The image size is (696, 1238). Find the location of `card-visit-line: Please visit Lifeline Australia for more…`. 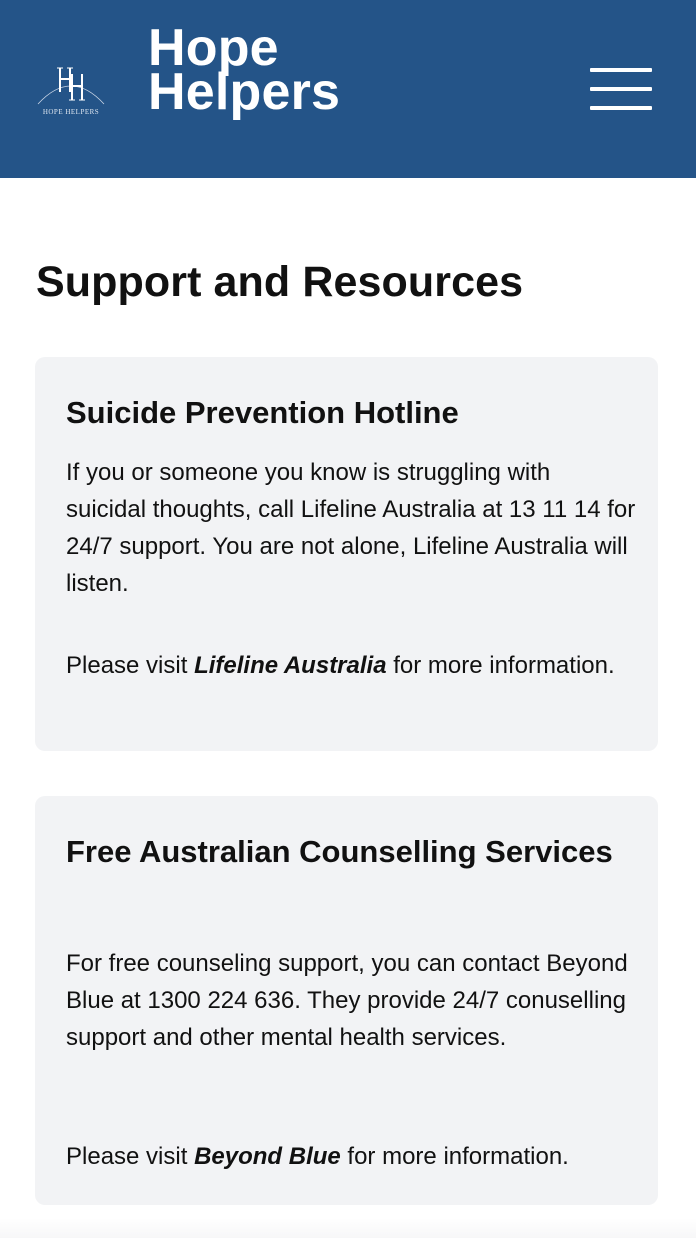

card-visit-line: Please visit Lifeline Australia for more… is located at coordinates (351, 665).